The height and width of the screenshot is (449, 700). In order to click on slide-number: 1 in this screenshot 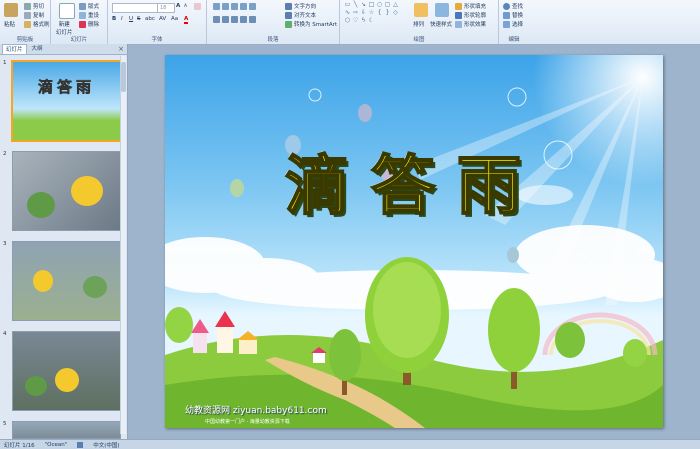, I will do `click(5, 63)`.